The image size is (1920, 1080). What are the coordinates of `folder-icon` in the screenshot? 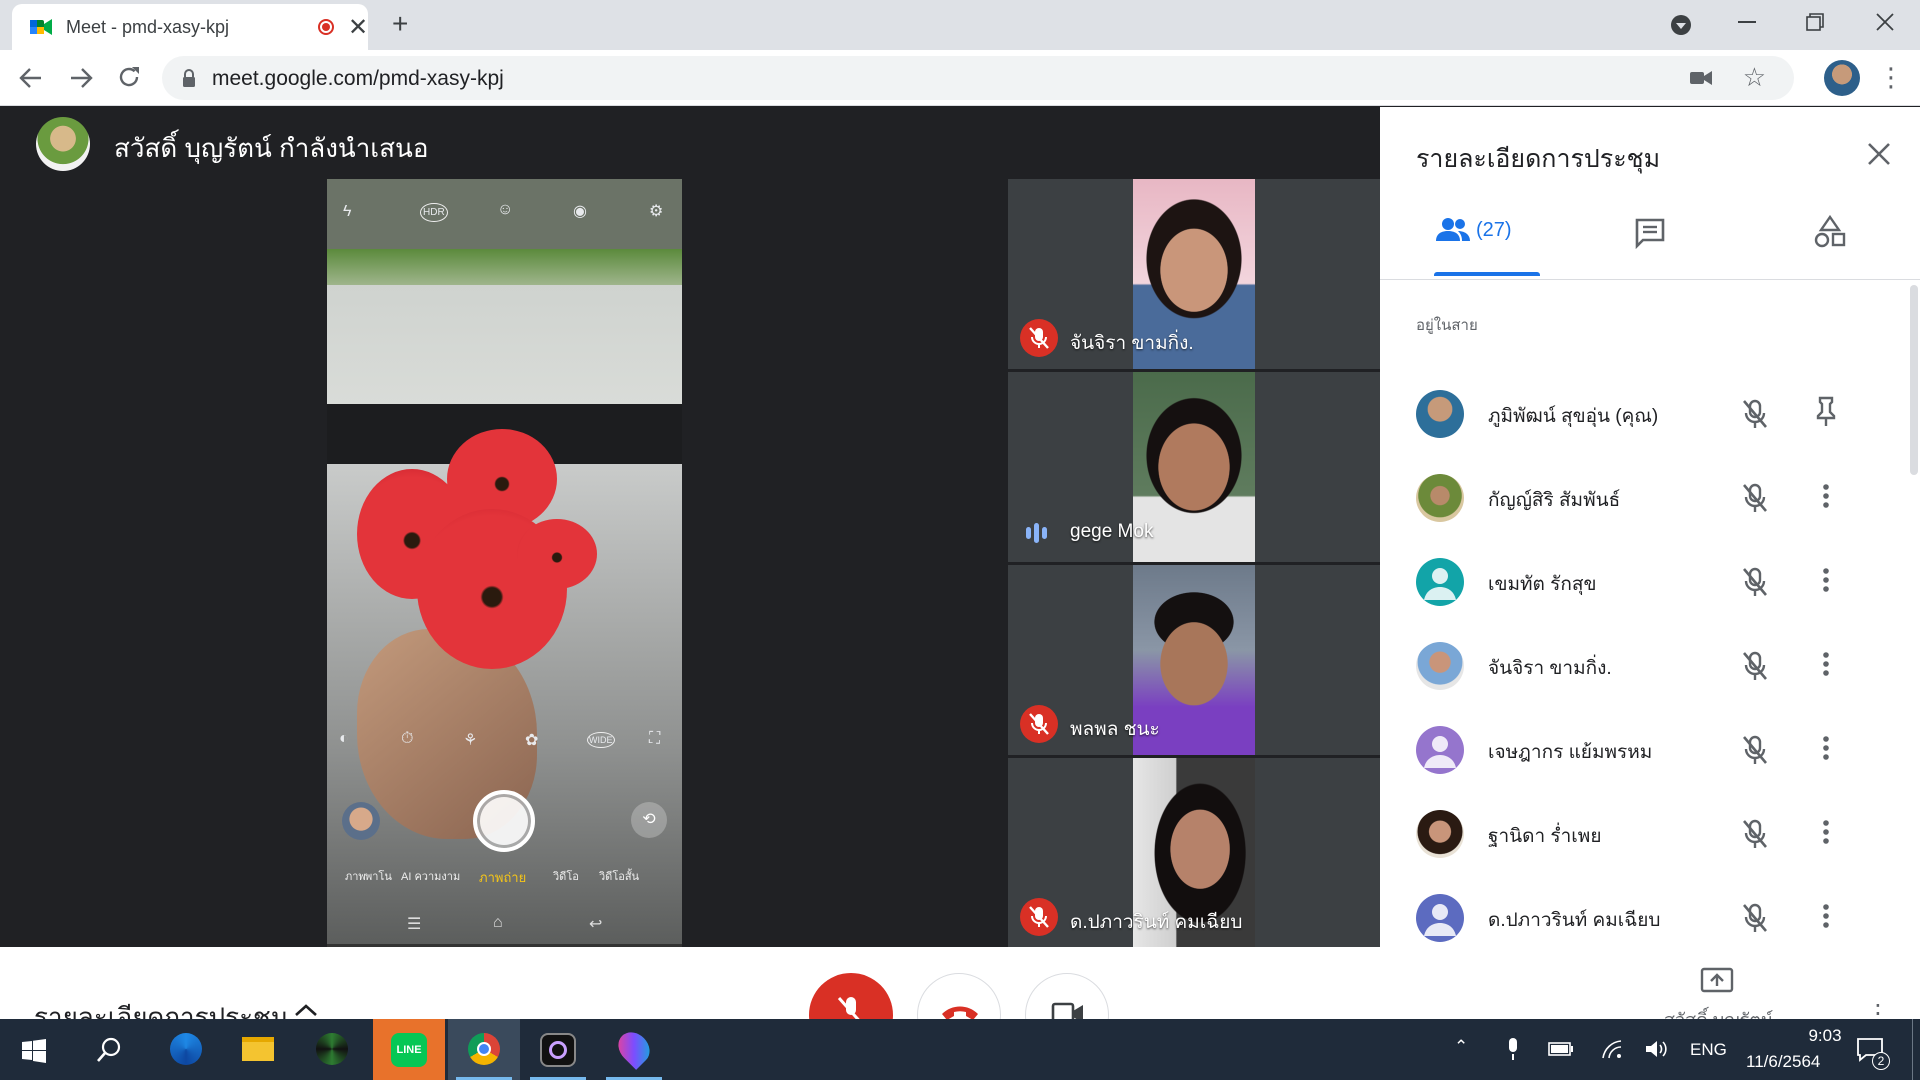 It's located at (258, 1049).